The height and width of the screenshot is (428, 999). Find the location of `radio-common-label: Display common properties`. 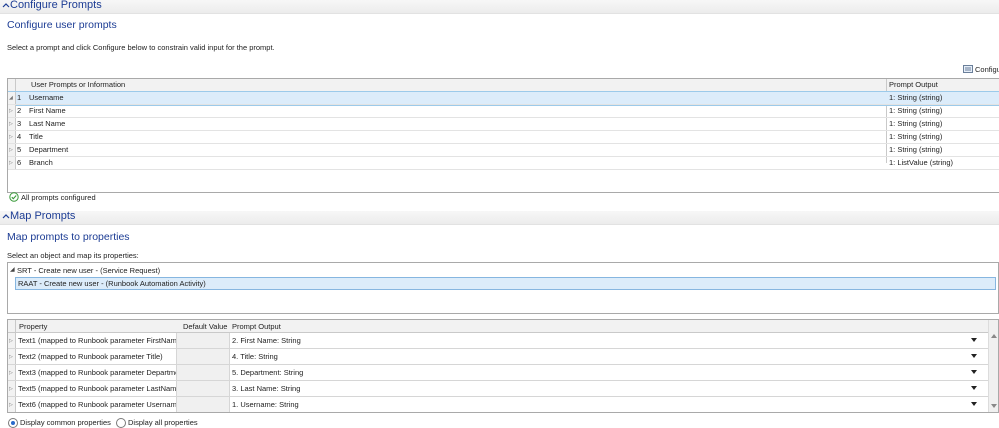

radio-common-label: Display common properties is located at coordinates (65, 422).